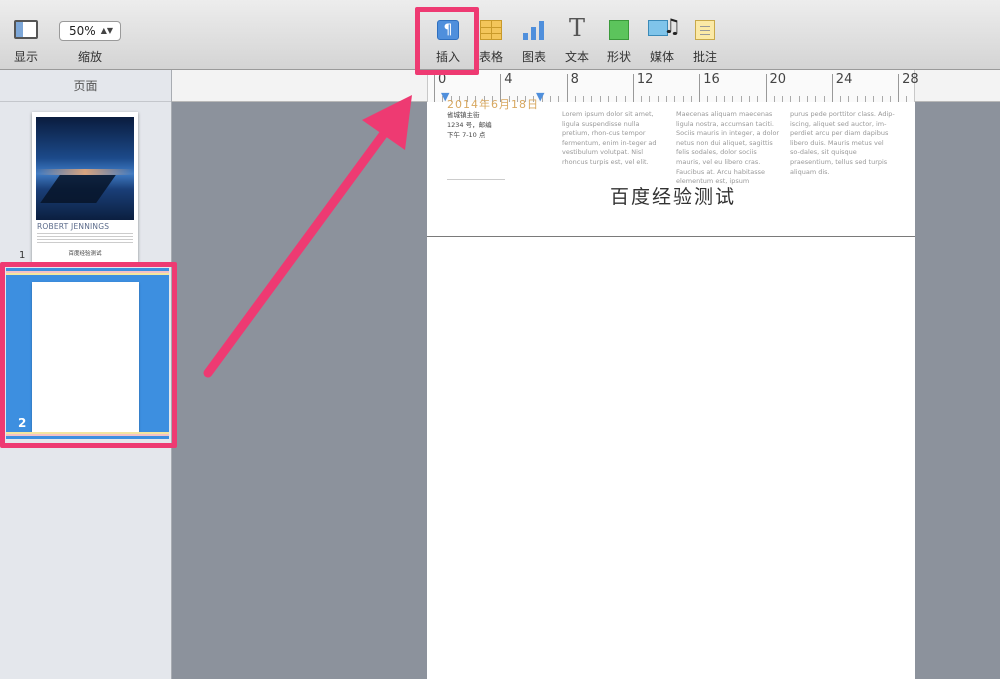 The image size is (1000, 679). What do you see at coordinates (661, 57) in the screenshot?
I see `media-label: 媒体` at bounding box center [661, 57].